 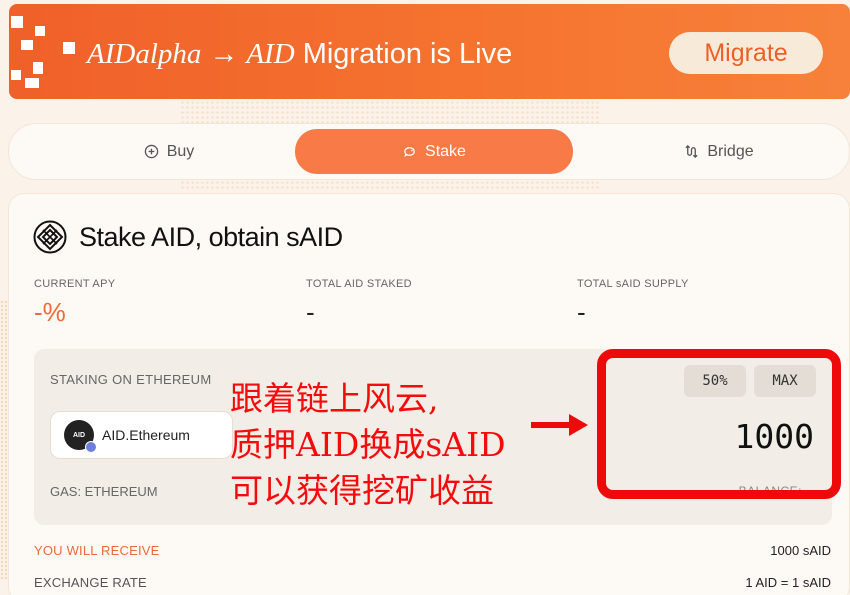 What do you see at coordinates (75, 284) in the screenshot?
I see `stat-apy-label: CURRENT APY` at bounding box center [75, 284].